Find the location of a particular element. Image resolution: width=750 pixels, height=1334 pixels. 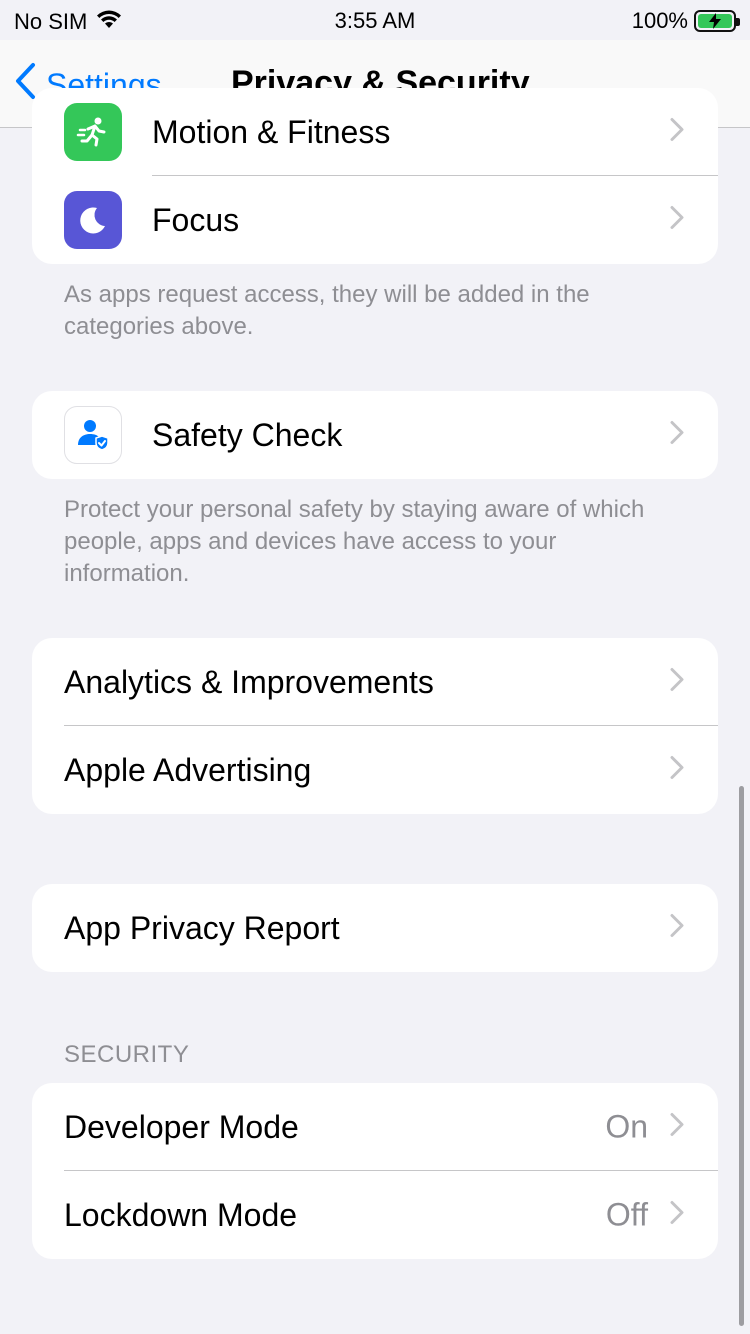

list-item-motion-fitness: Motion & Fitness is located at coordinates (375, 132).